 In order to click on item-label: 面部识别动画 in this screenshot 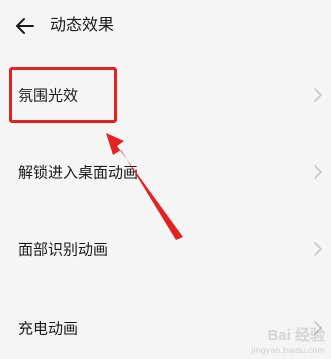, I will do `click(63, 249)`.